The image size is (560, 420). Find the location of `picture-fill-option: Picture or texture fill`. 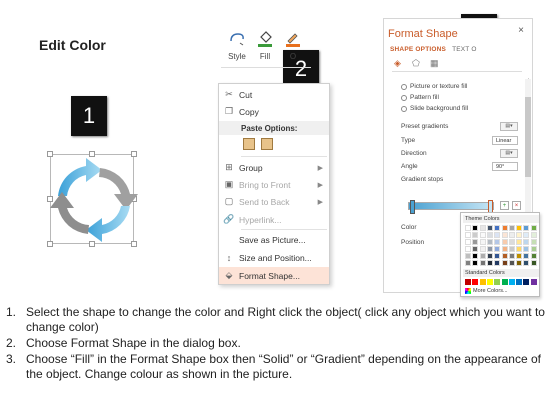

picture-fill-option: Picture or texture fill is located at coordinates (434, 86).